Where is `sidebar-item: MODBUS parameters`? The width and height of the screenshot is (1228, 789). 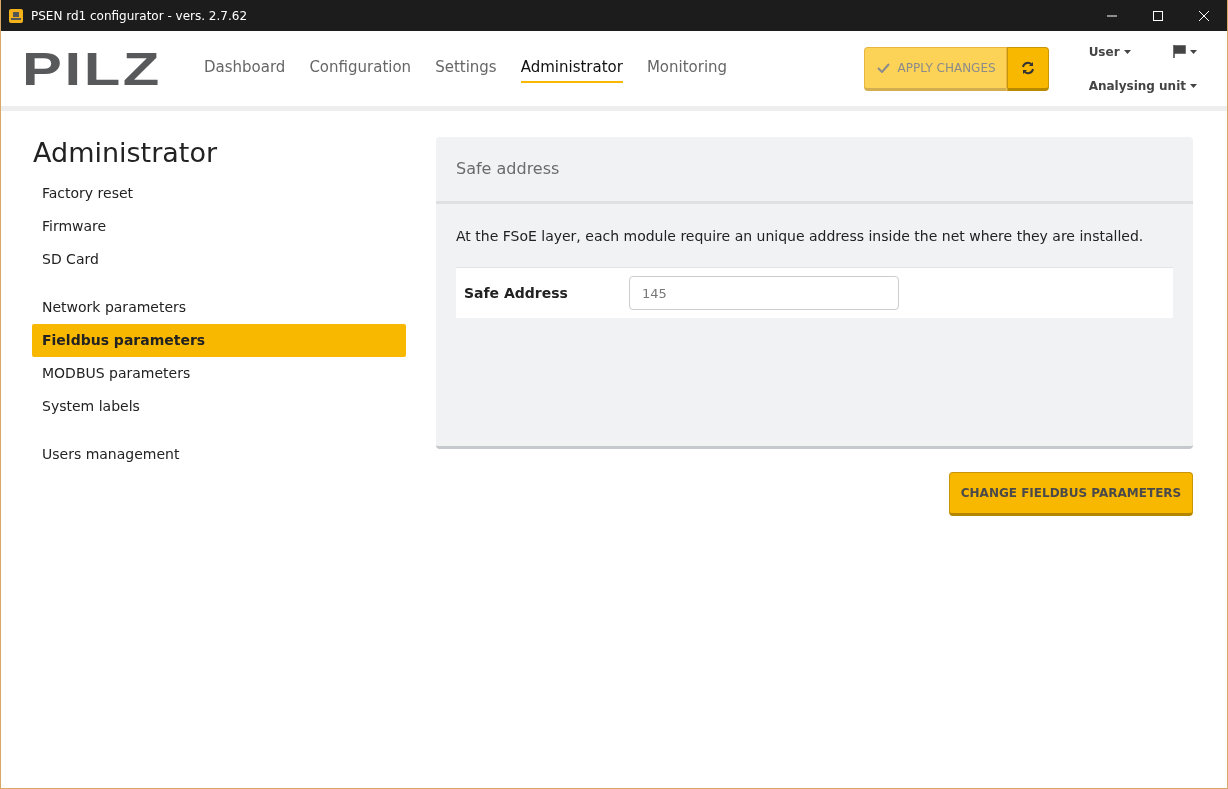
sidebar-item: MODBUS parameters is located at coordinates (219, 374).